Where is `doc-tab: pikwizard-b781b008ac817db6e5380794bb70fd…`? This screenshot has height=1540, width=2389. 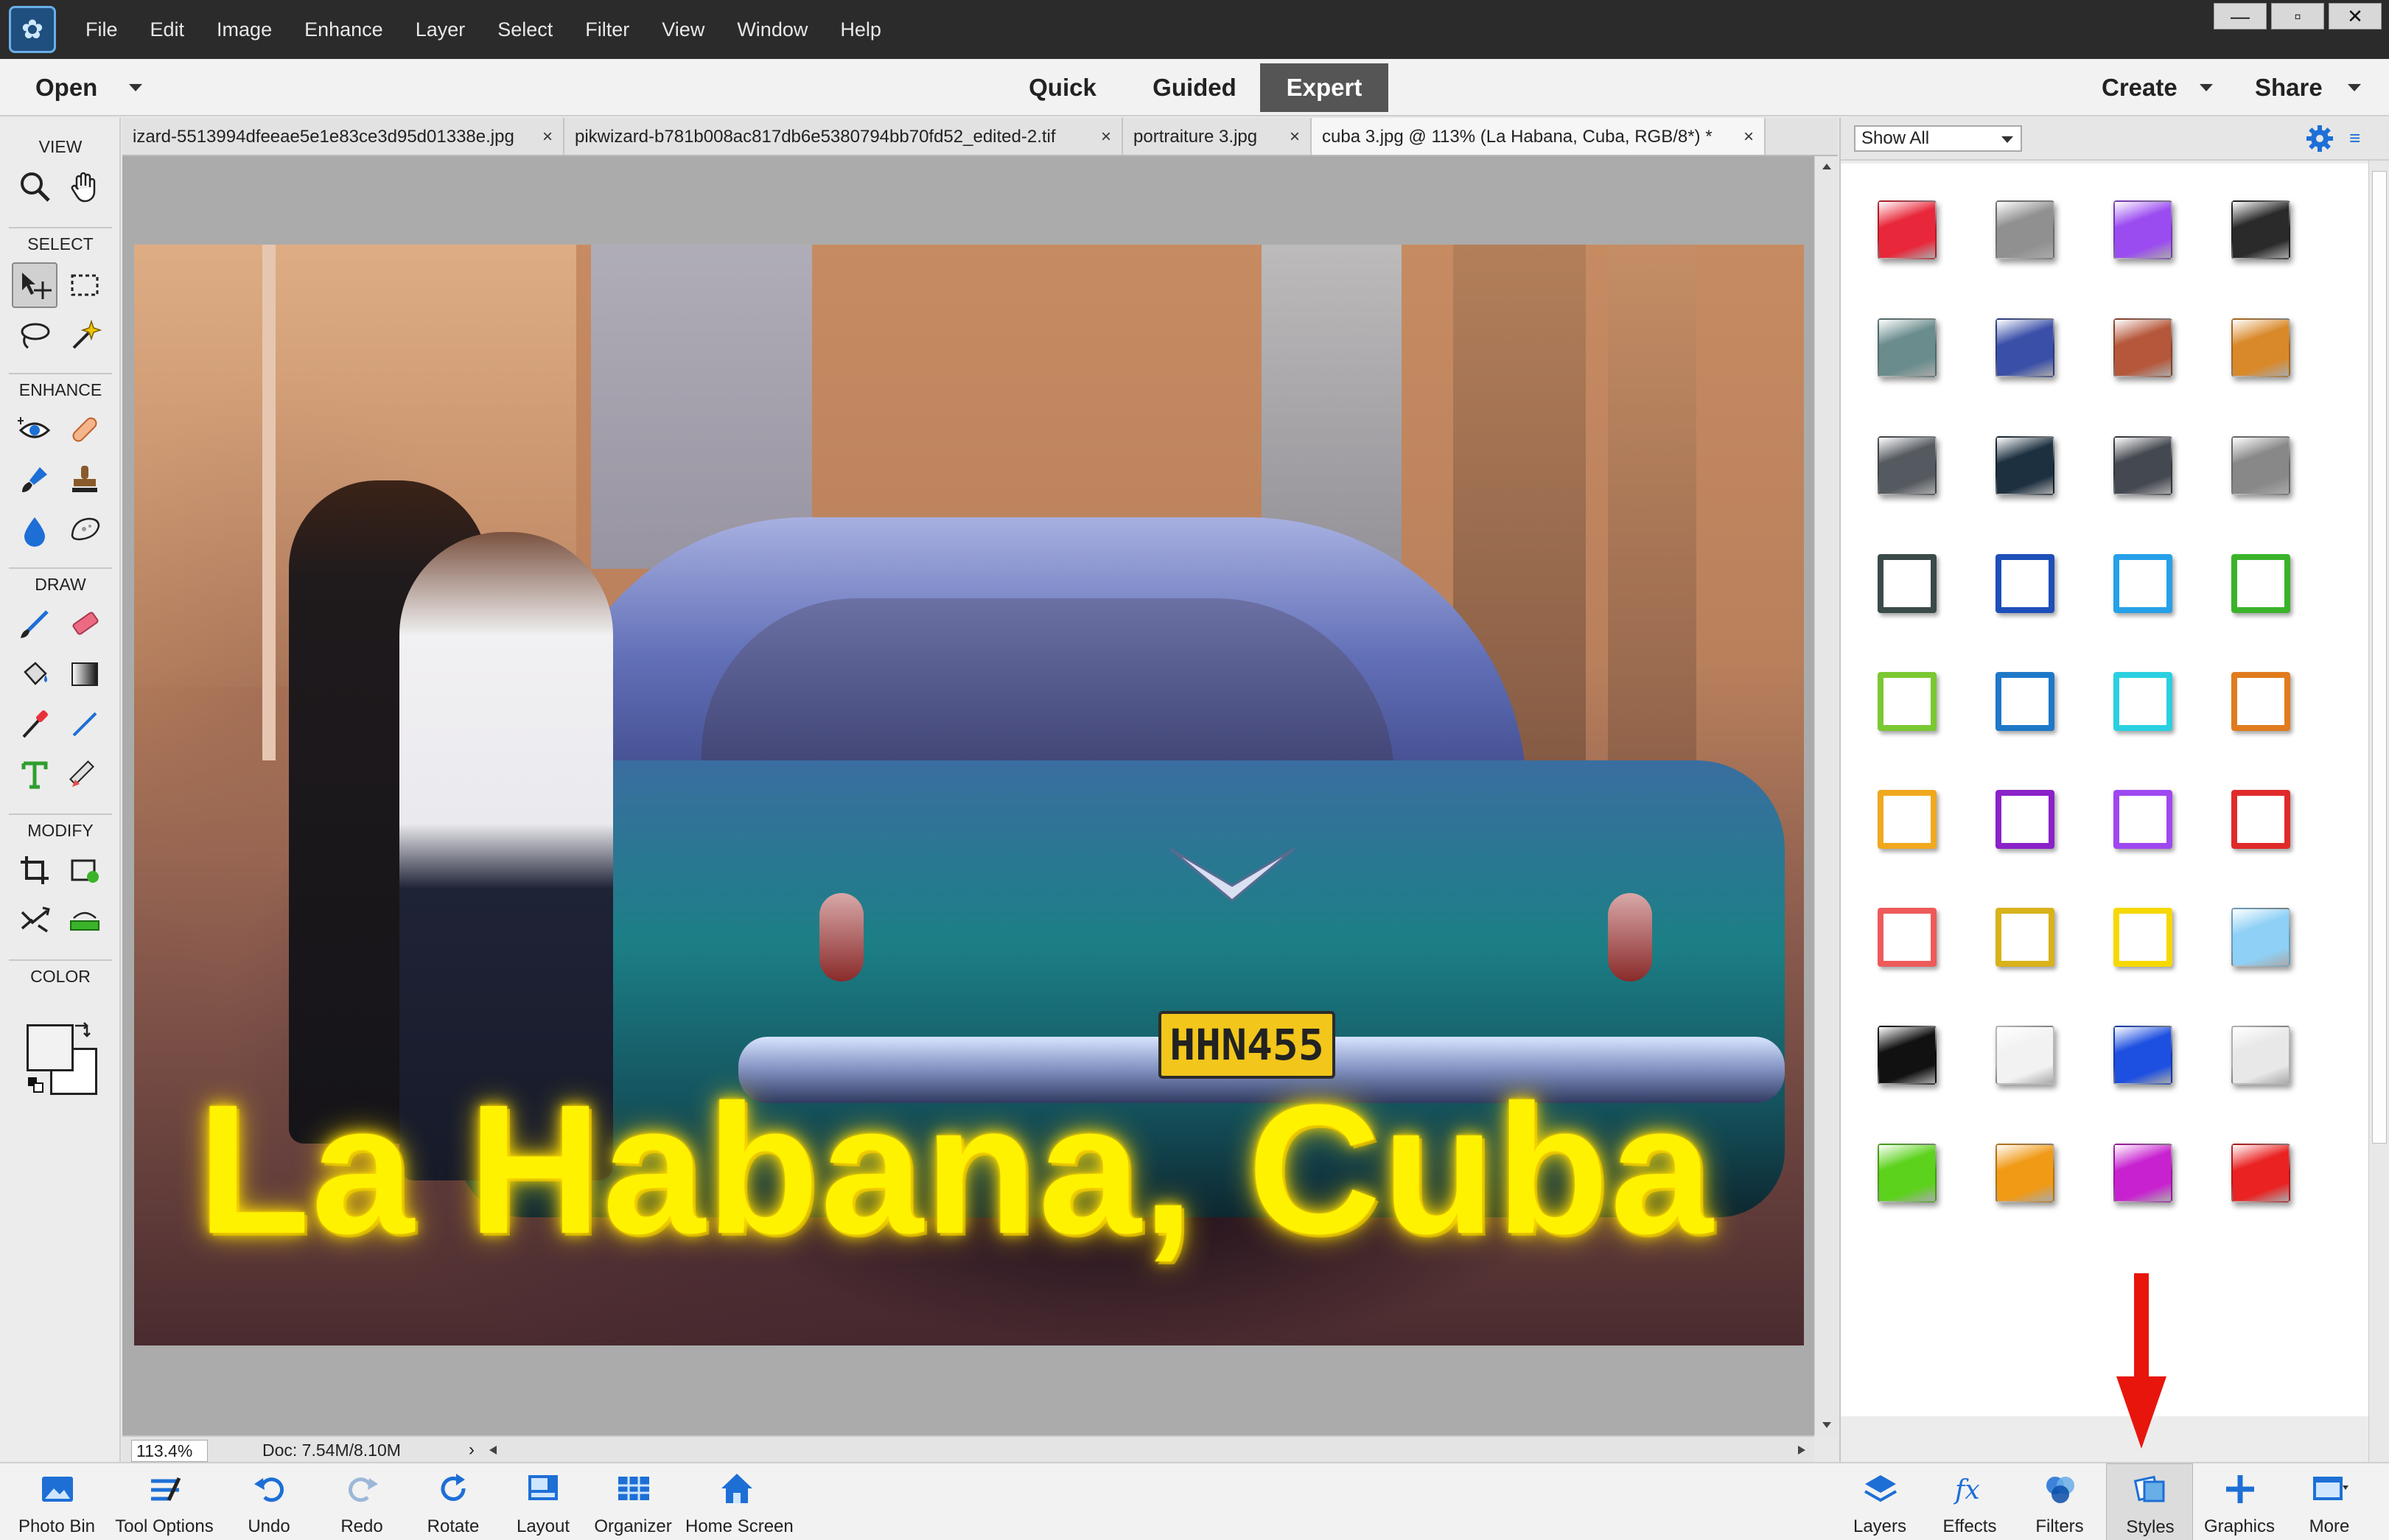
doc-tab: pikwizard-b781b008ac817db6e5380794bb70fd… is located at coordinates (844, 136).